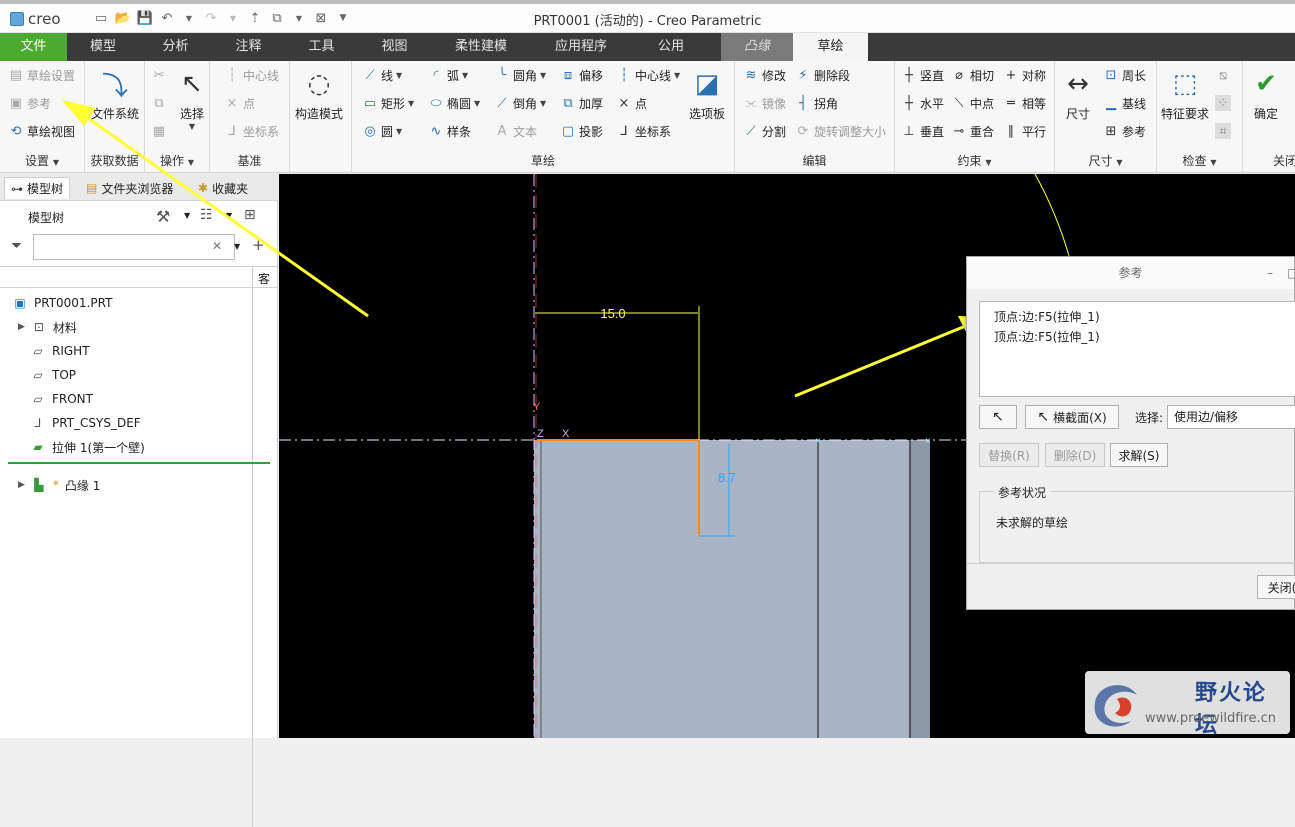 Image resolution: width=1295 pixels, height=827 pixels. Describe the element at coordinates (134, 247) in the screenshot. I see `tree-filter-input` at that location.